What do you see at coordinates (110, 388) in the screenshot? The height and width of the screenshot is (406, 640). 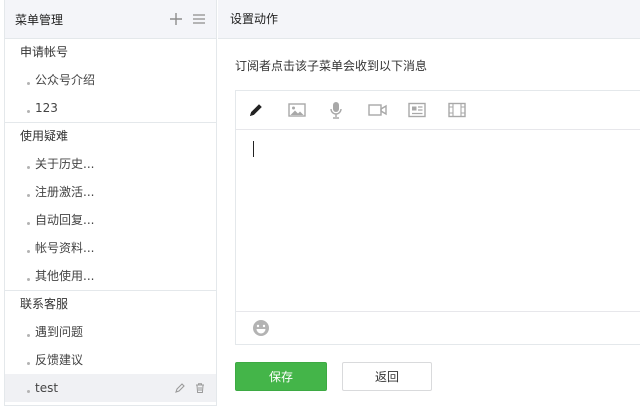 I see `sub-menu-item-active: test` at bounding box center [110, 388].